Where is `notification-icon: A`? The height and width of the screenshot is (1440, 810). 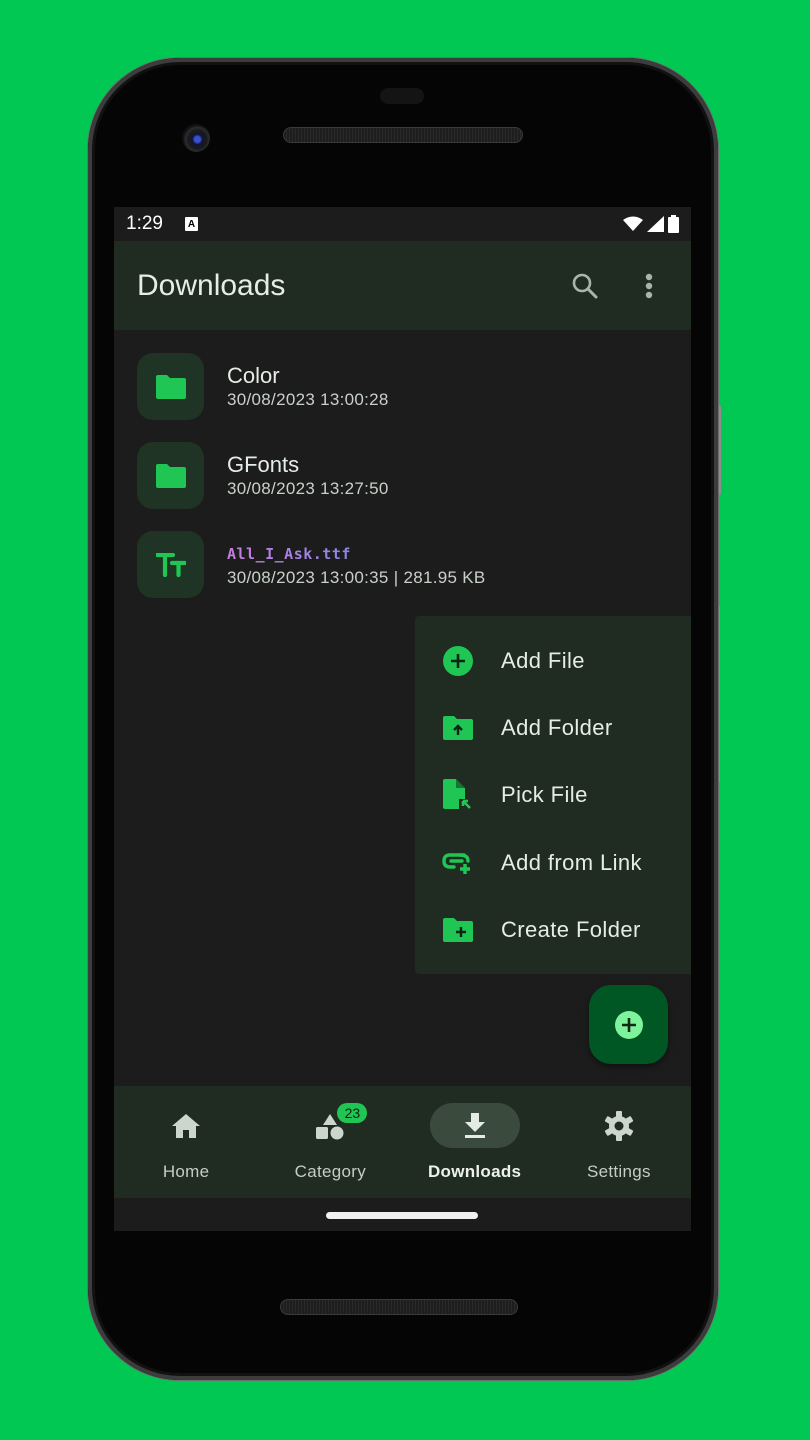
notification-icon: A is located at coordinates (191, 224).